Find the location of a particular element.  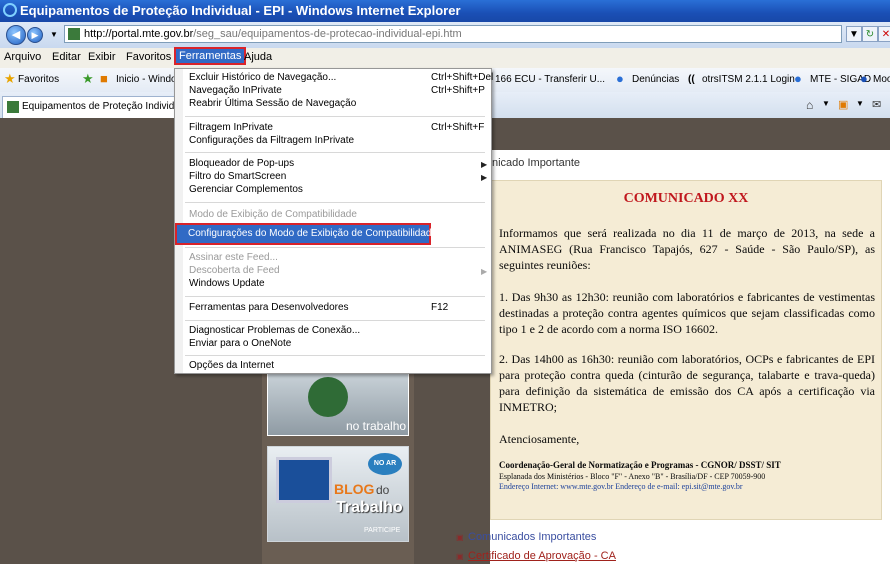

inicio-icon: ■ is located at coordinates (104, 78).